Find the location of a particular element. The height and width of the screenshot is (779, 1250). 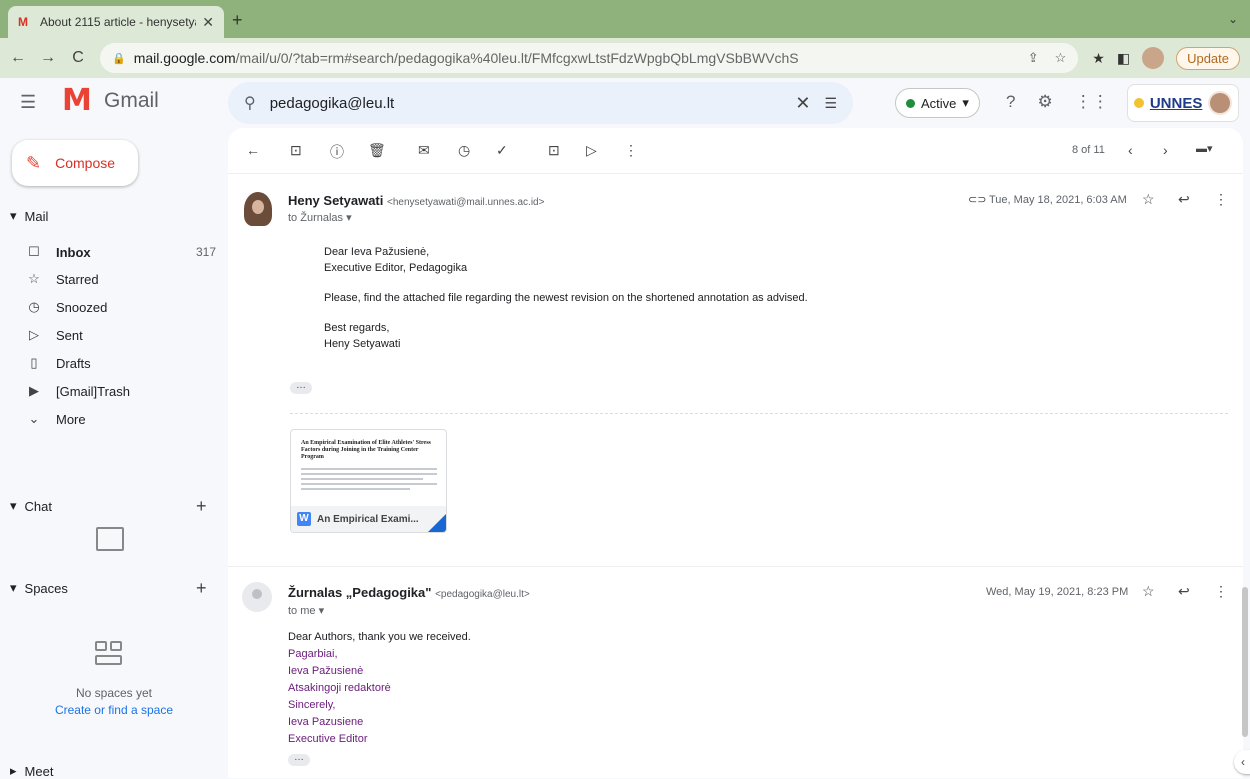

older-icon: › is located at coordinates (1165, 150).